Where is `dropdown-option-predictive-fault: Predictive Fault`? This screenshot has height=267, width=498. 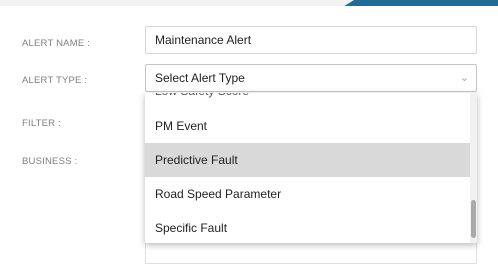
dropdown-option-predictive-fault: Predictive Fault is located at coordinates (307, 160).